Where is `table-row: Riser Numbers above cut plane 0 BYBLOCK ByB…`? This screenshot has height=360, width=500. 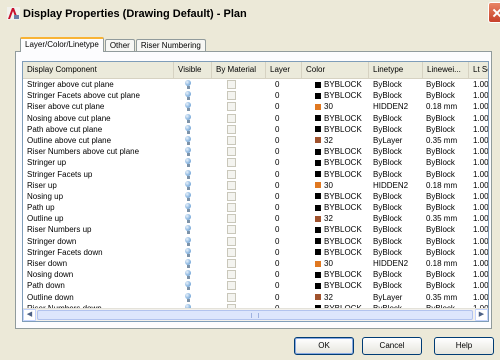 table-row: Riser Numbers above cut plane 0 BYBLOCK ByB… is located at coordinates (255, 151).